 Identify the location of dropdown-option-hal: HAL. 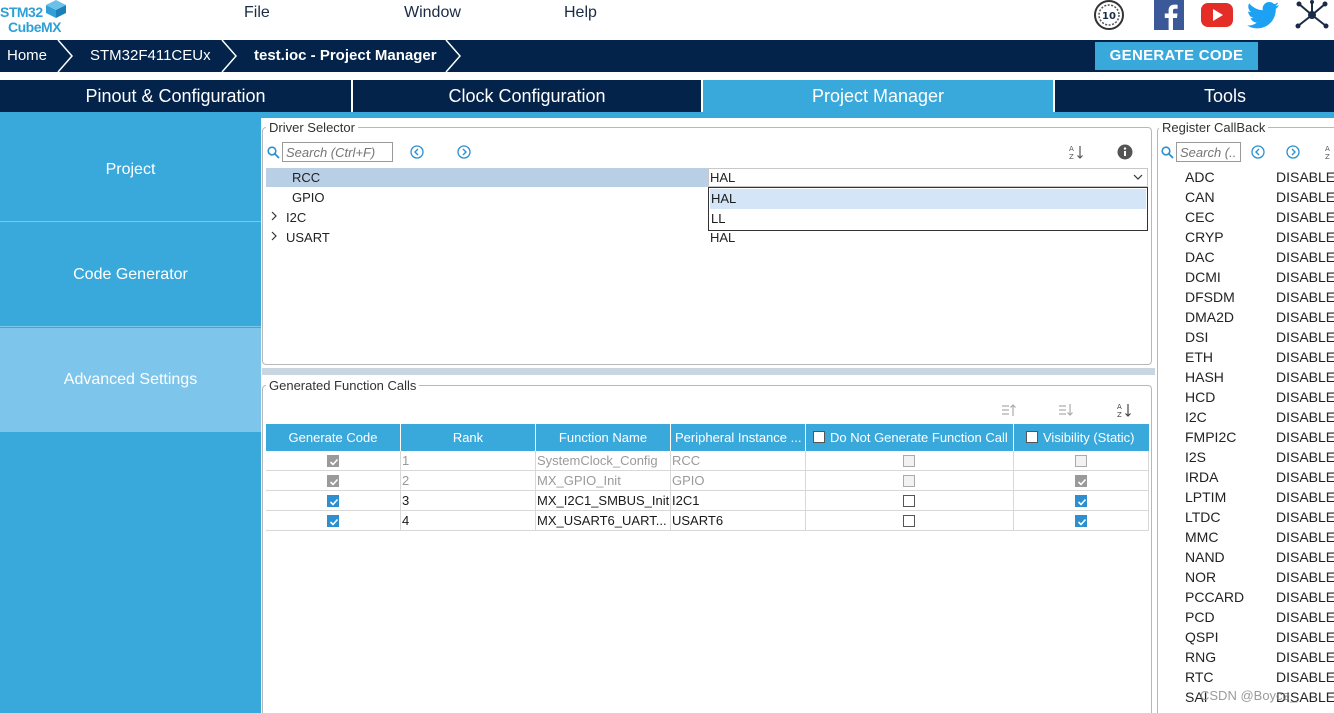
(928, 199).